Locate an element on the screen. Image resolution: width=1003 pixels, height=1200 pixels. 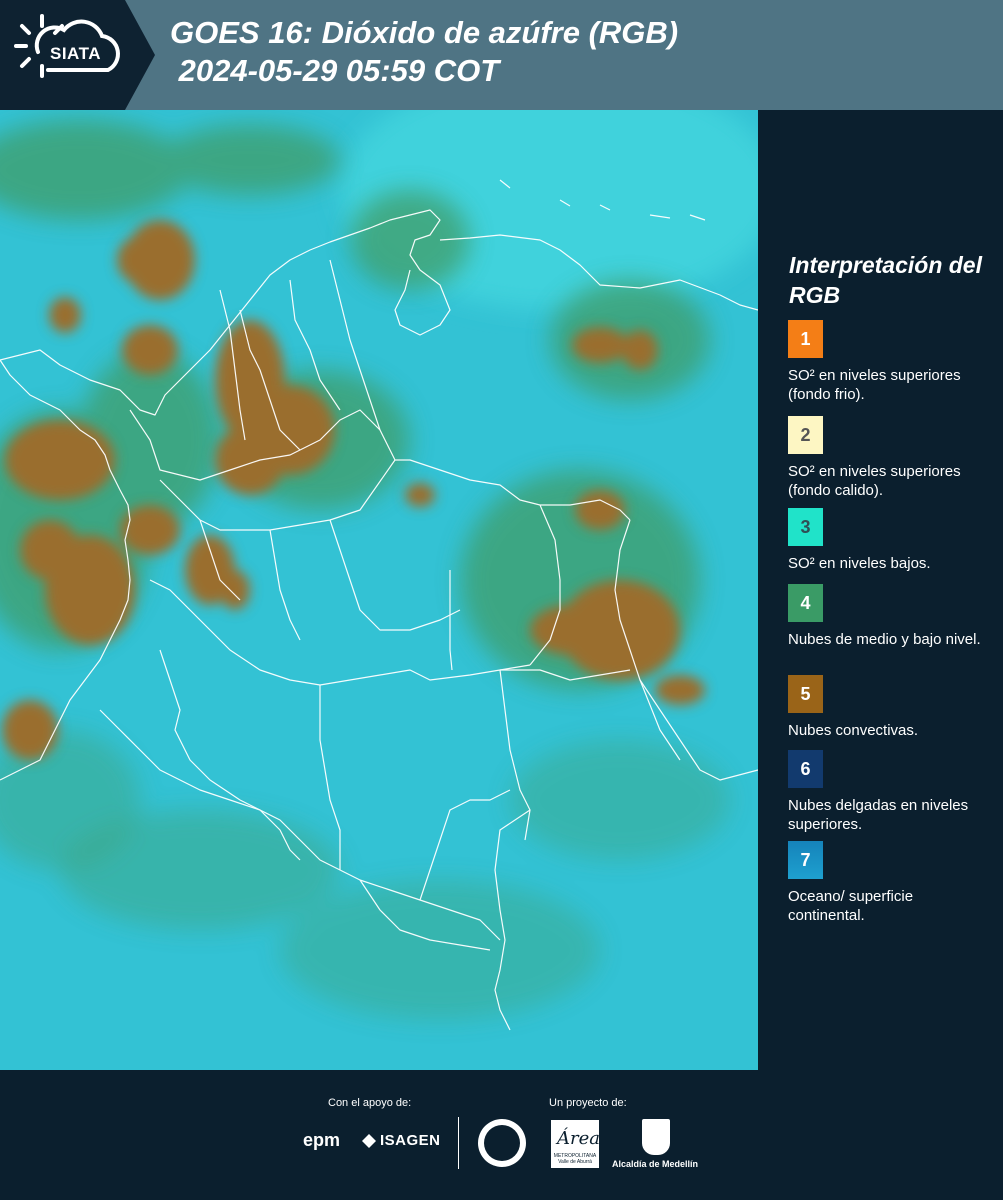
isagen-logo: ISAGEN is located at coordinates (410, 1140).